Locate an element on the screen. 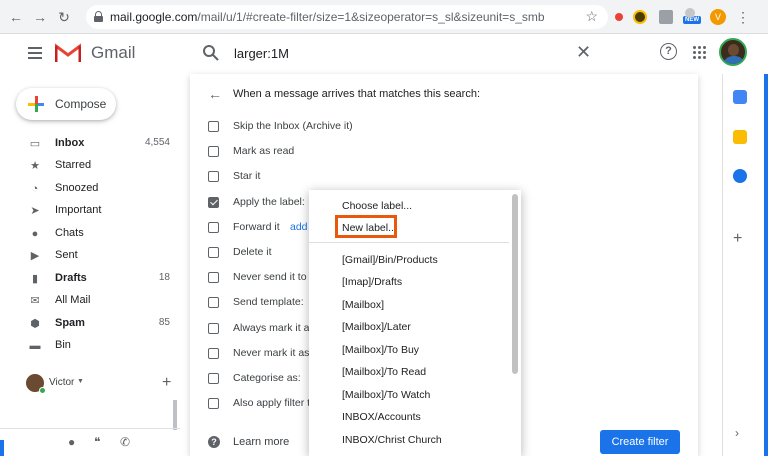  add-addon-icon: + is located at coordinates (737, 239).